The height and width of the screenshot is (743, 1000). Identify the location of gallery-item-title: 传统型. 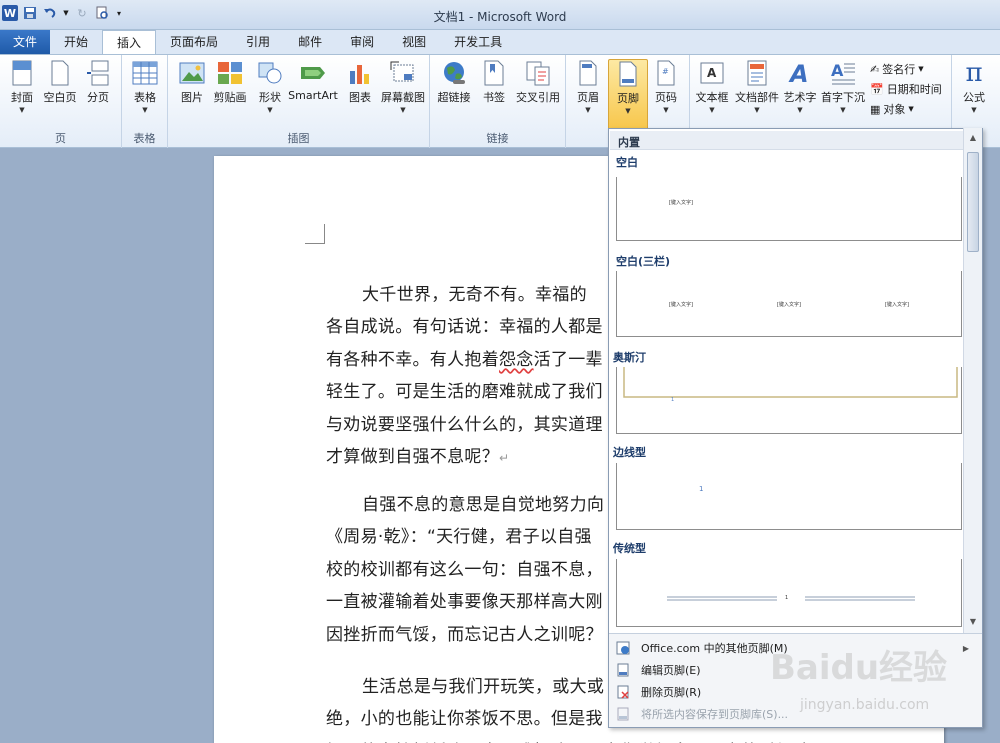
(629, 548).